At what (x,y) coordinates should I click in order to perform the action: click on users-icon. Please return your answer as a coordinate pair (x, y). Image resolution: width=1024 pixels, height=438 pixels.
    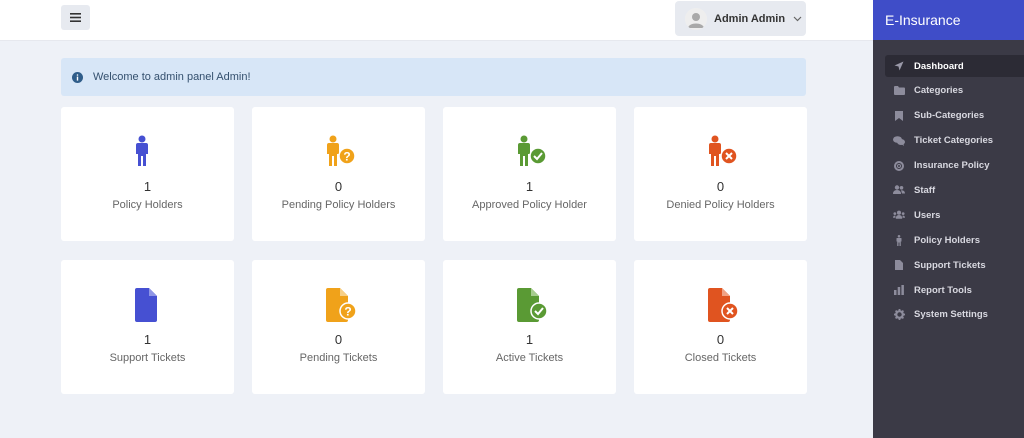
    Looking at the image, I should click on (899, 190).